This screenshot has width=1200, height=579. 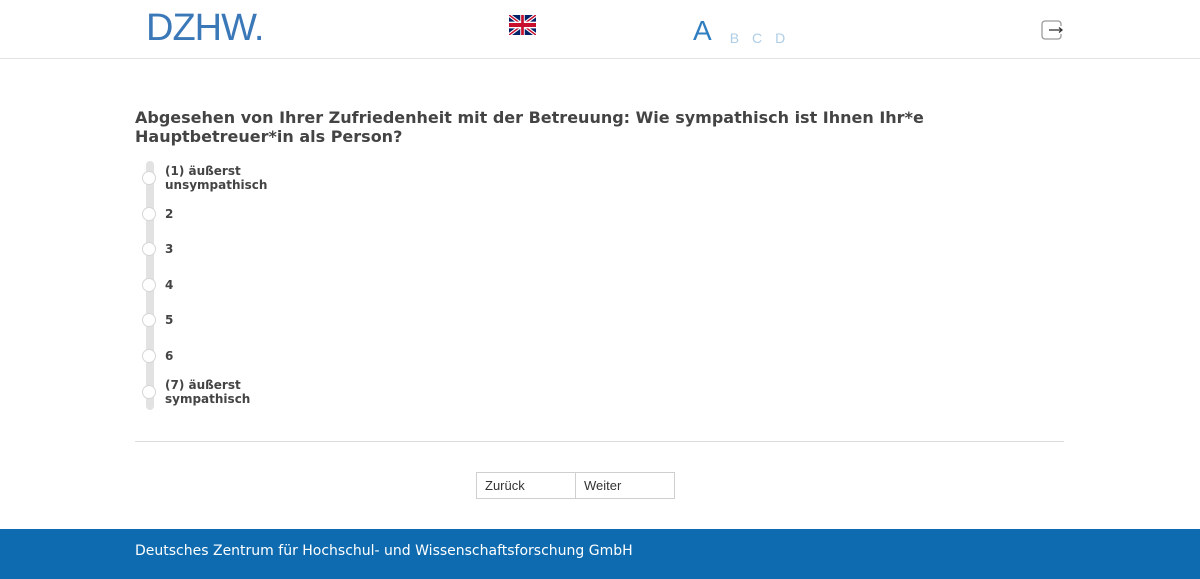 What do you see at coordinates (1052, 30) in the screenshot?
I see `logout-icon` at bounding box center [1052, 30].